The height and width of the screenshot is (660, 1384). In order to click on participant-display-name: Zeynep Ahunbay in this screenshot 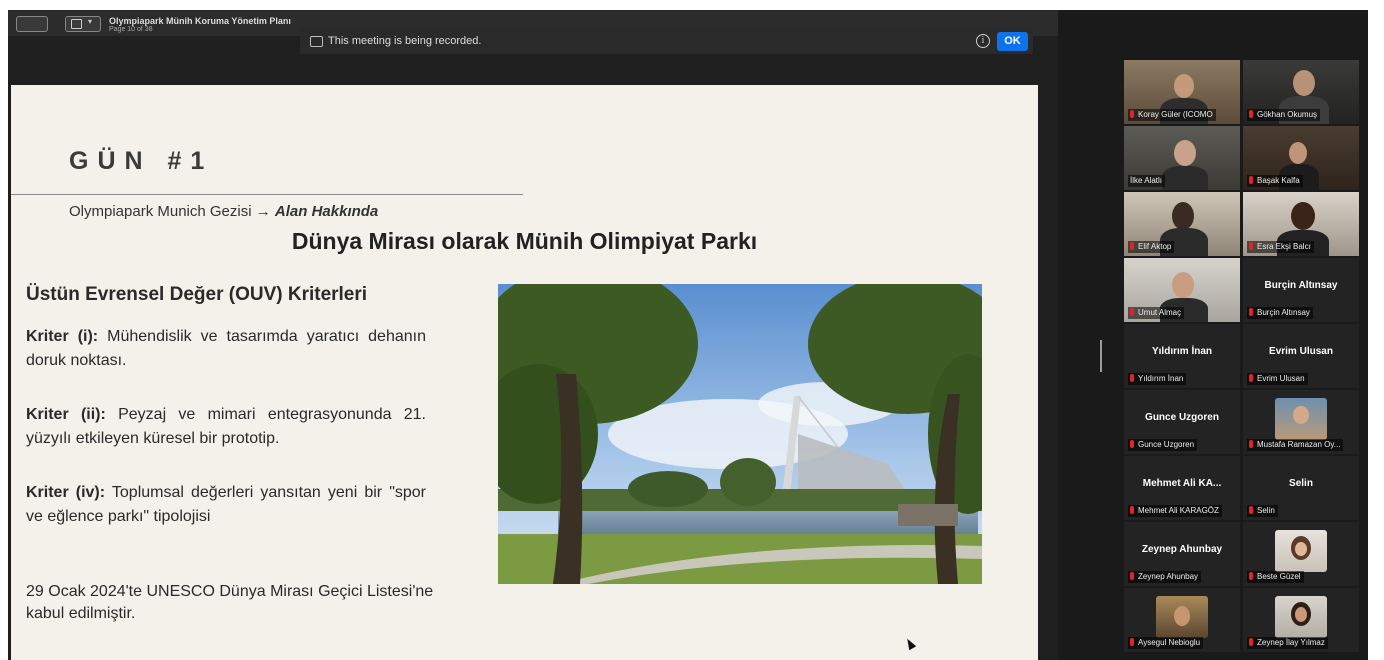, I will do `click(1182, 549)`.